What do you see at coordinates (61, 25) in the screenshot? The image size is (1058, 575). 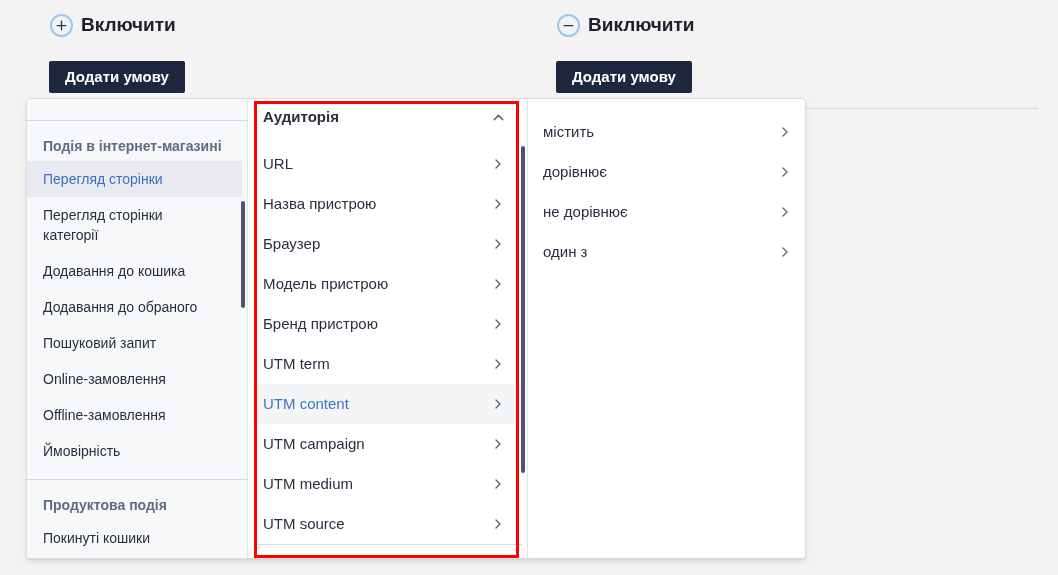 I see `plus-icon` at bounding box center [61, 25].